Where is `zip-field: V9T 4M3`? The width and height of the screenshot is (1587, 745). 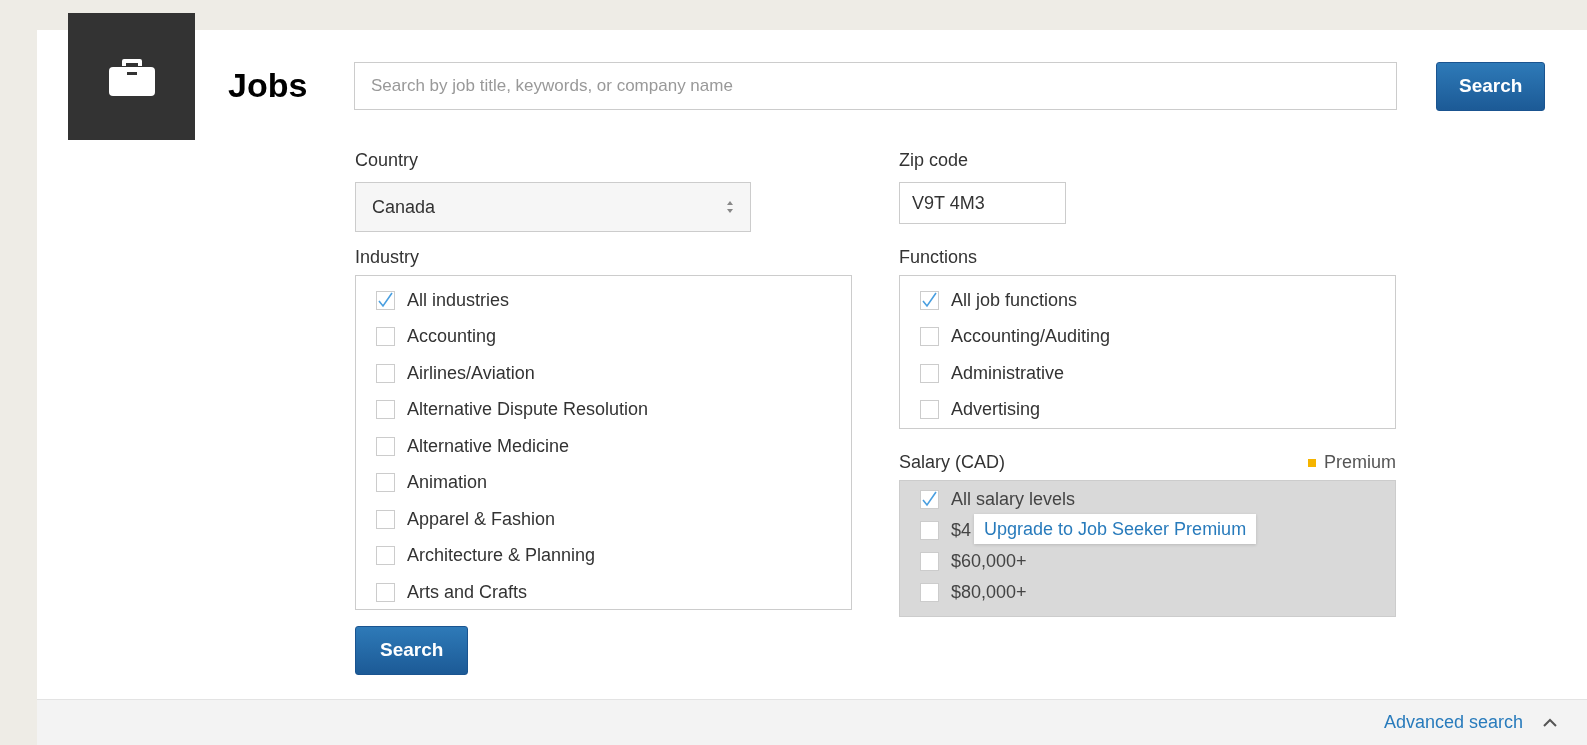
zip-field: V9T 4M3 is located at coordinates (982, 203).